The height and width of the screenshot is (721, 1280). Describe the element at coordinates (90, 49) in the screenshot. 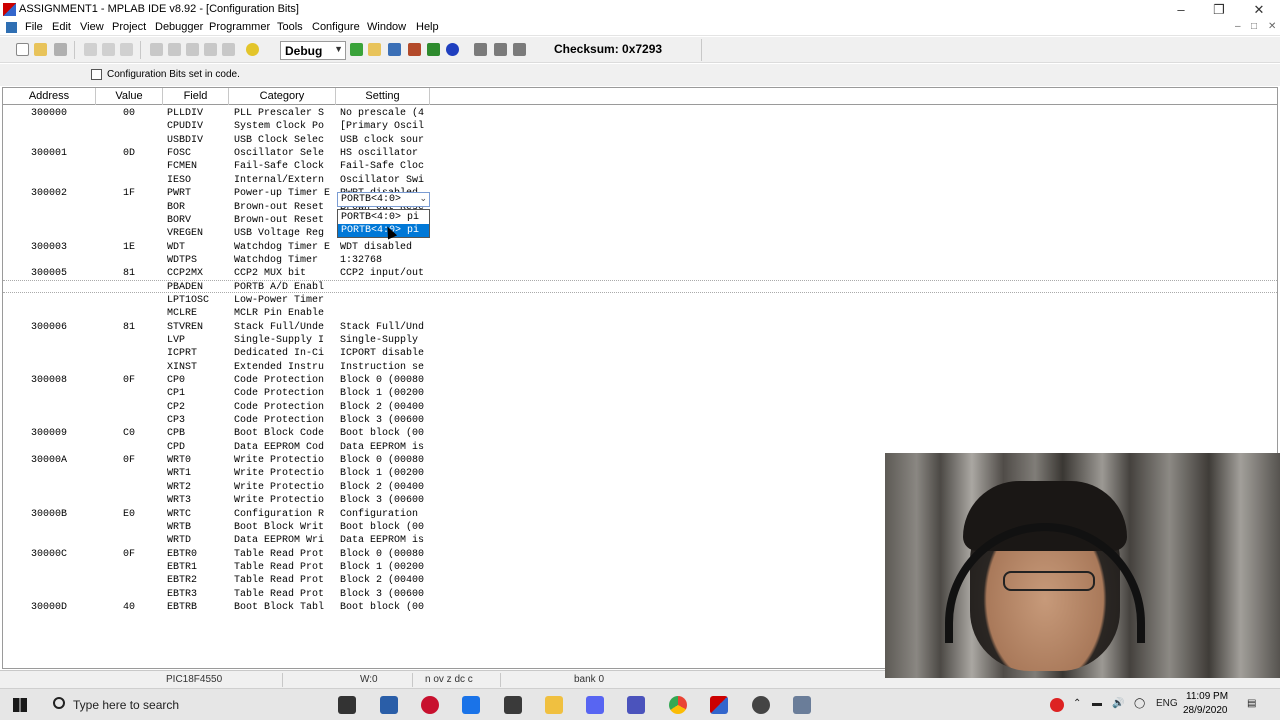

I see `cut-icon` at that location.